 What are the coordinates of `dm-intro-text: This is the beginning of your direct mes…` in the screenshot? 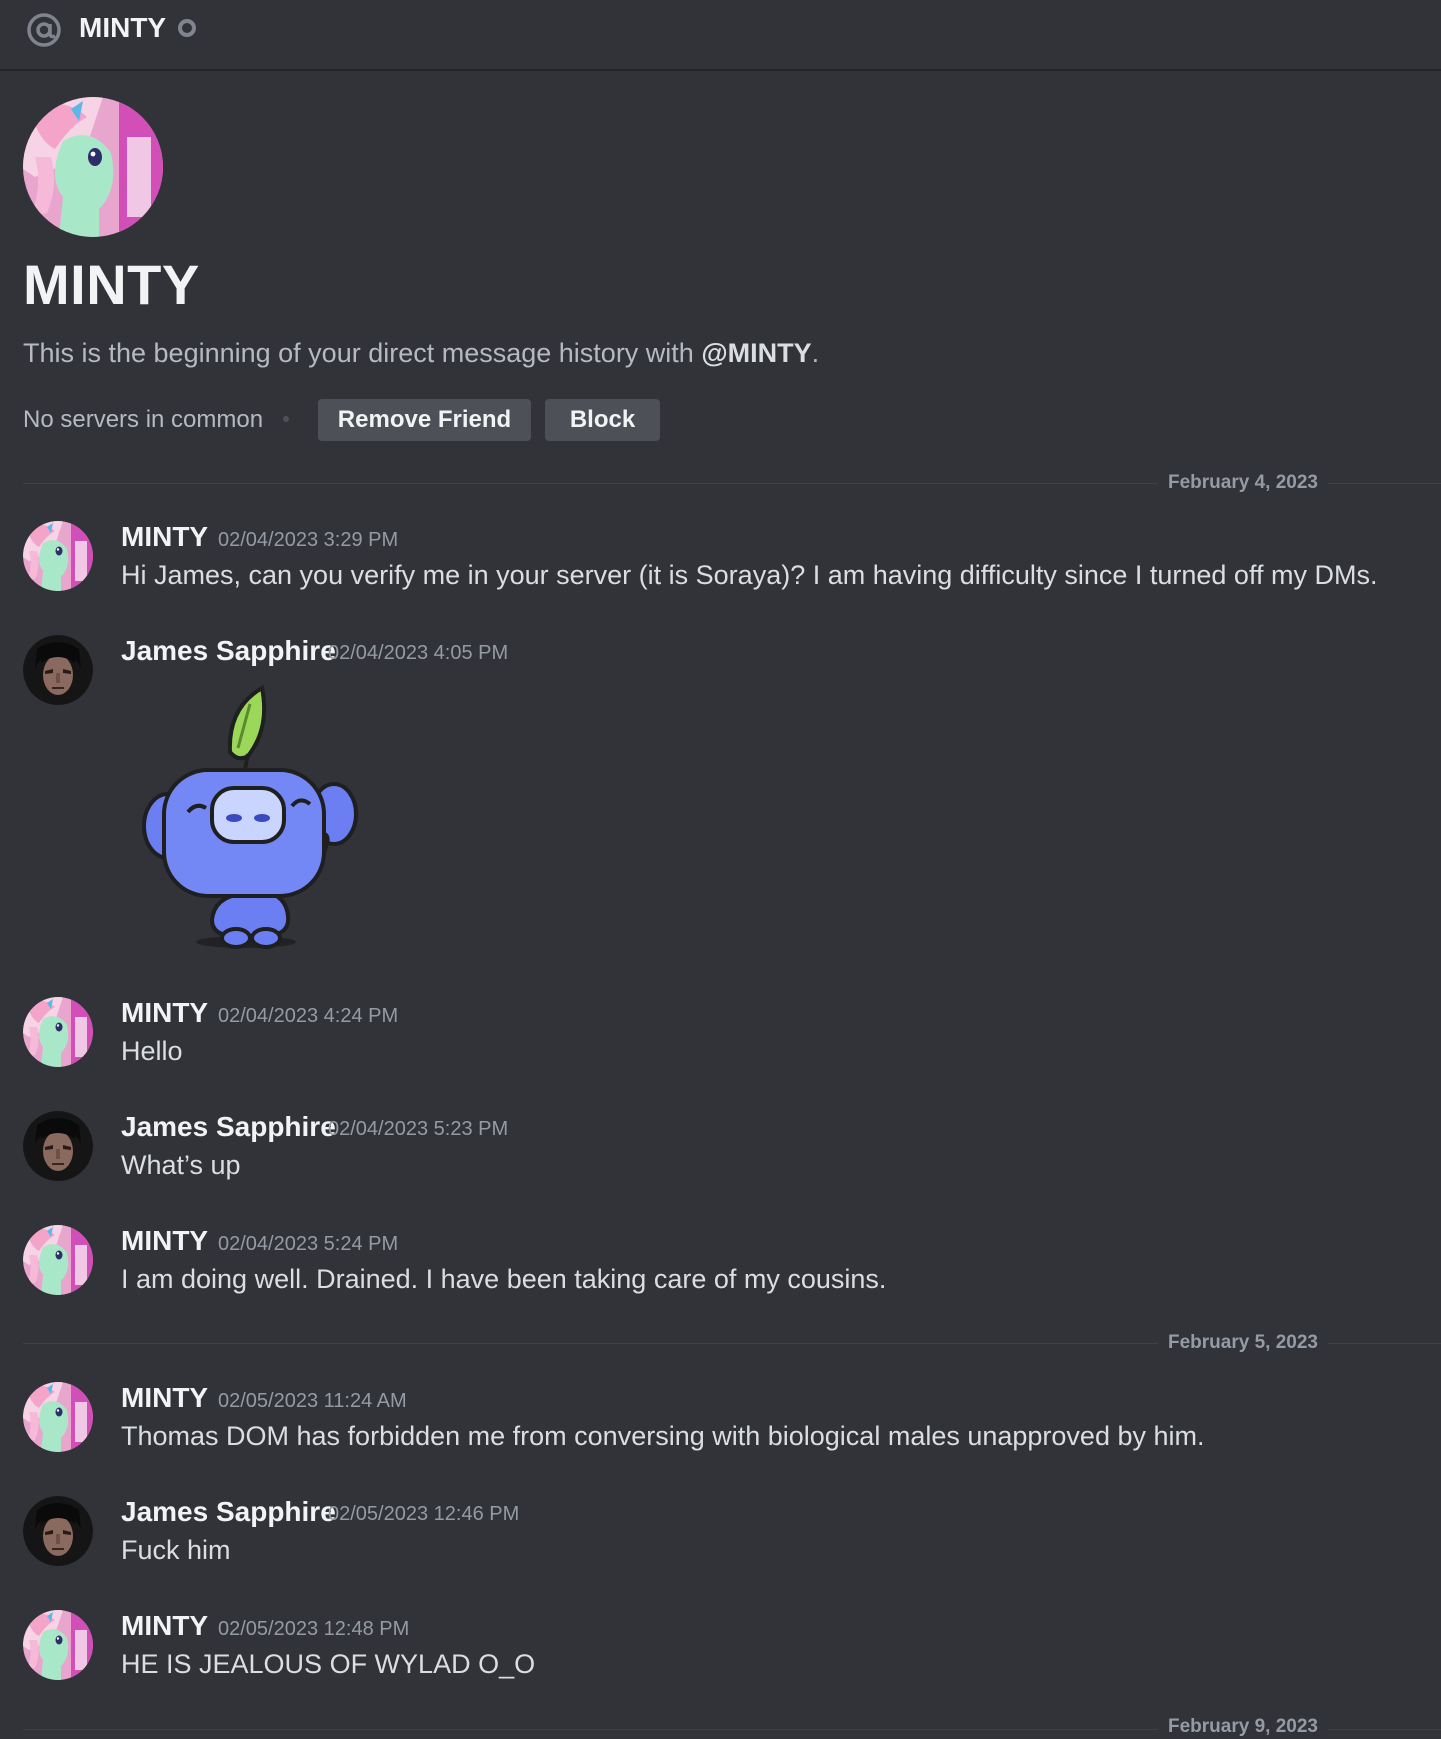 It's located at (421, 353).